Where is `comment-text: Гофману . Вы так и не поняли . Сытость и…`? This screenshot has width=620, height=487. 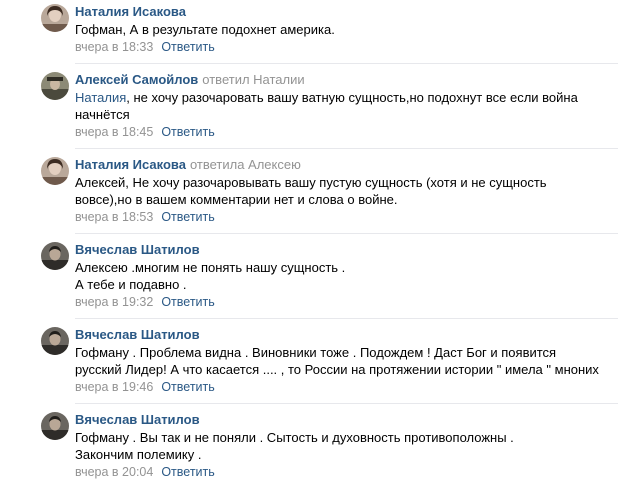 comment-text: Гофману . Вы так и не поняли . Сытость и… is located at coordinates (294, 446).